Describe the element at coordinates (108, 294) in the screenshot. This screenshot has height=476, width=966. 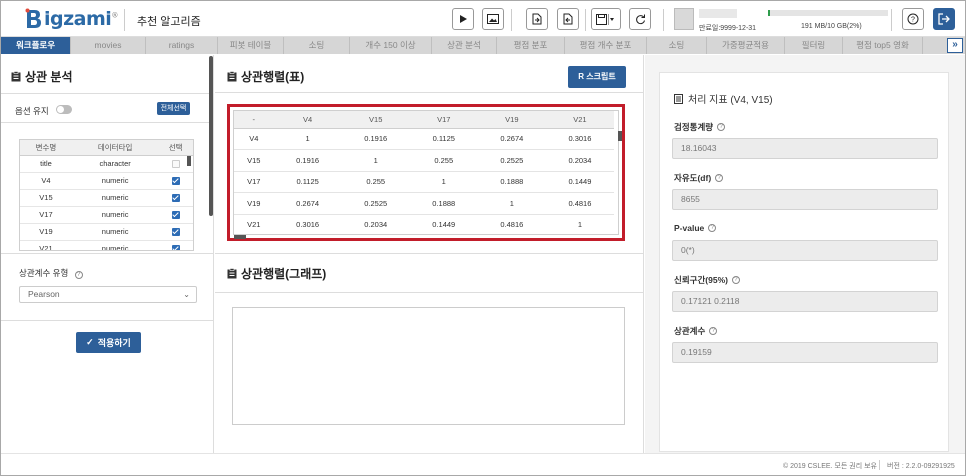
I see `corr-type-select: Pearson ⌄` at that location.